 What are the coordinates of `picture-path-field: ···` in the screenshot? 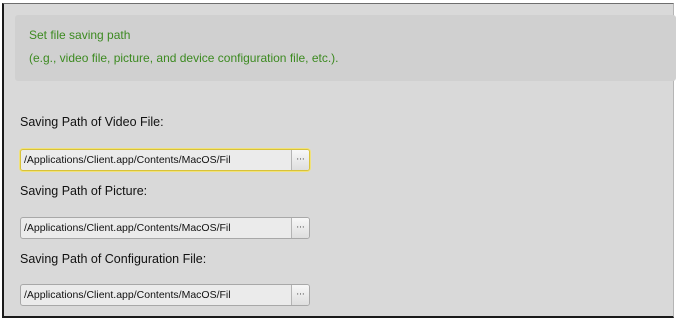 It's located at (165, 228).